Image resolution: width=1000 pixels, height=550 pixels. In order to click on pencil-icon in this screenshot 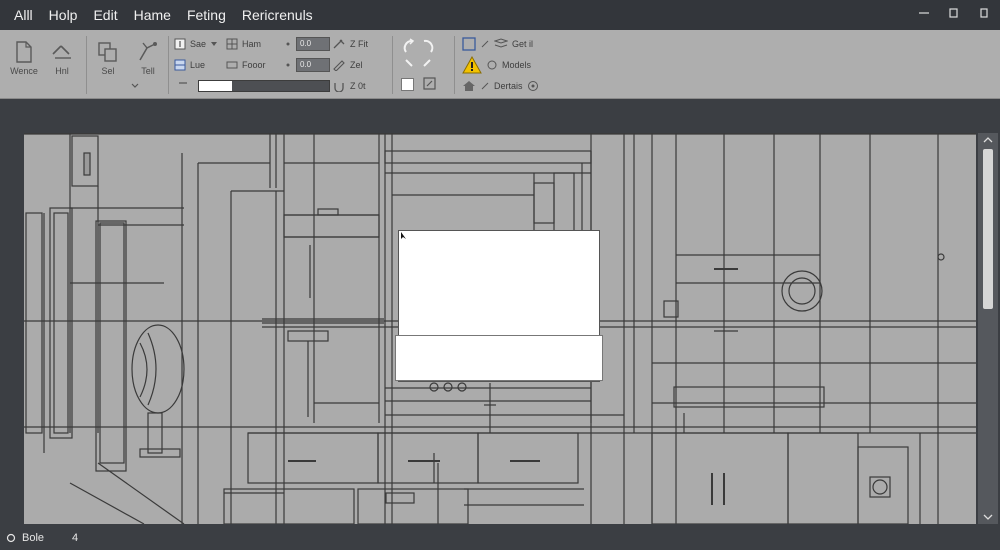, I will do `click(339, 65)`.